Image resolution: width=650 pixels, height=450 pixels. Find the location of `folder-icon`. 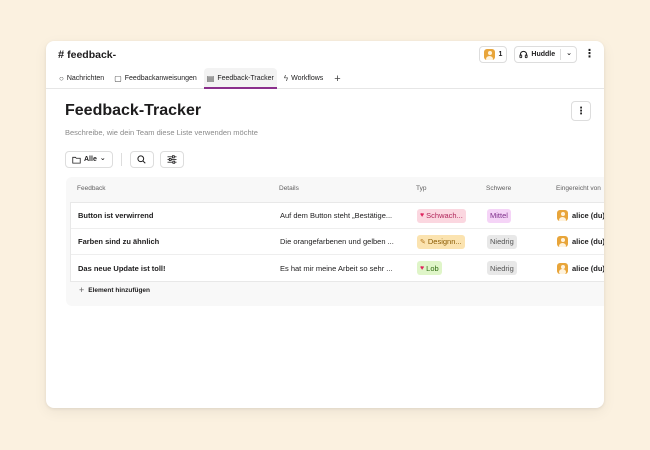

folder-icon is located at coordinates (76, 160).